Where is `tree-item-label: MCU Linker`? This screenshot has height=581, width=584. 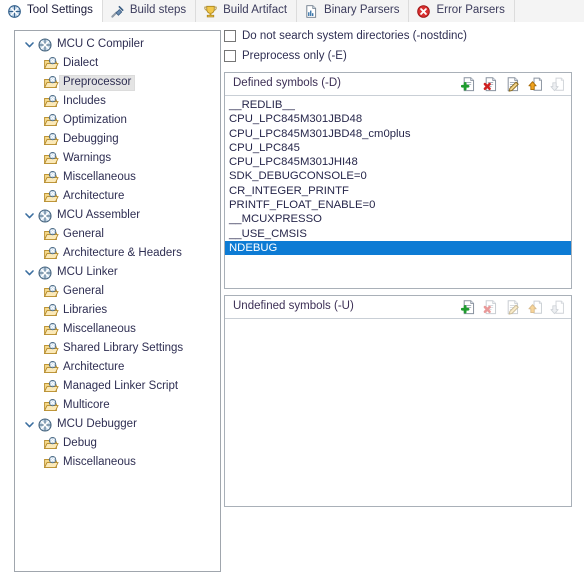
tree-item-label: MCU Linker is located at coordinates (87, 271).